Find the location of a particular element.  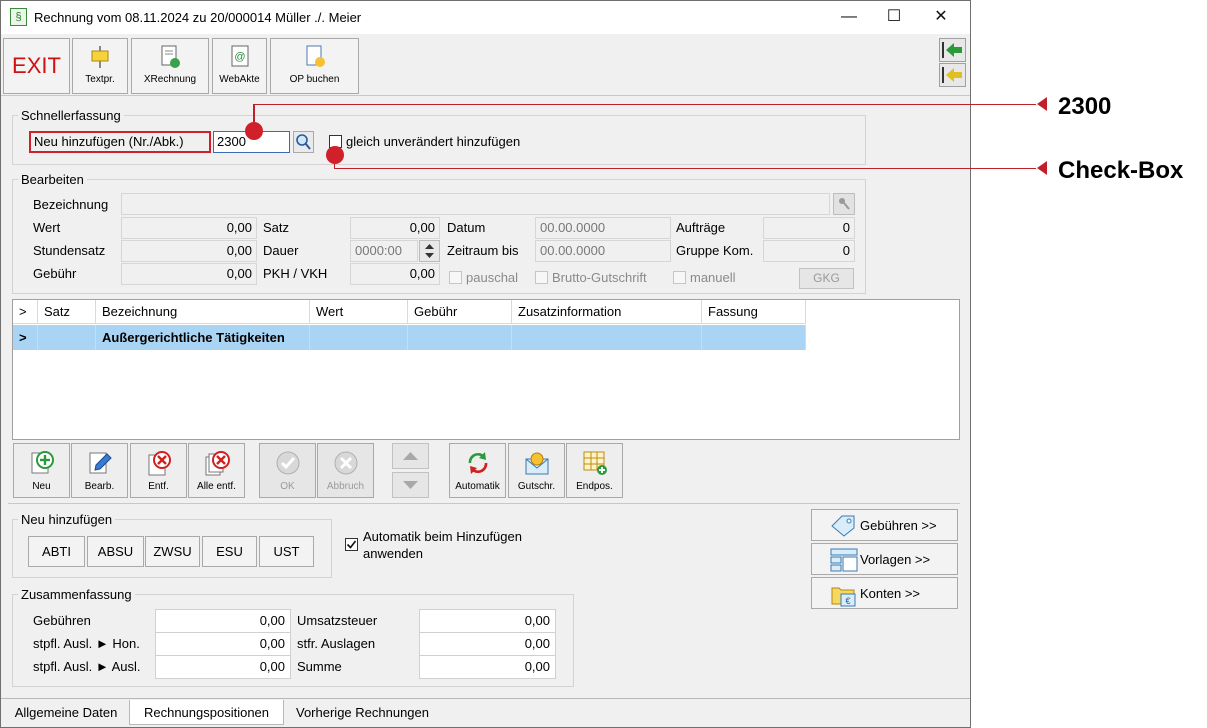

wert-field: 0,00 is located at coordinates (189, 228).